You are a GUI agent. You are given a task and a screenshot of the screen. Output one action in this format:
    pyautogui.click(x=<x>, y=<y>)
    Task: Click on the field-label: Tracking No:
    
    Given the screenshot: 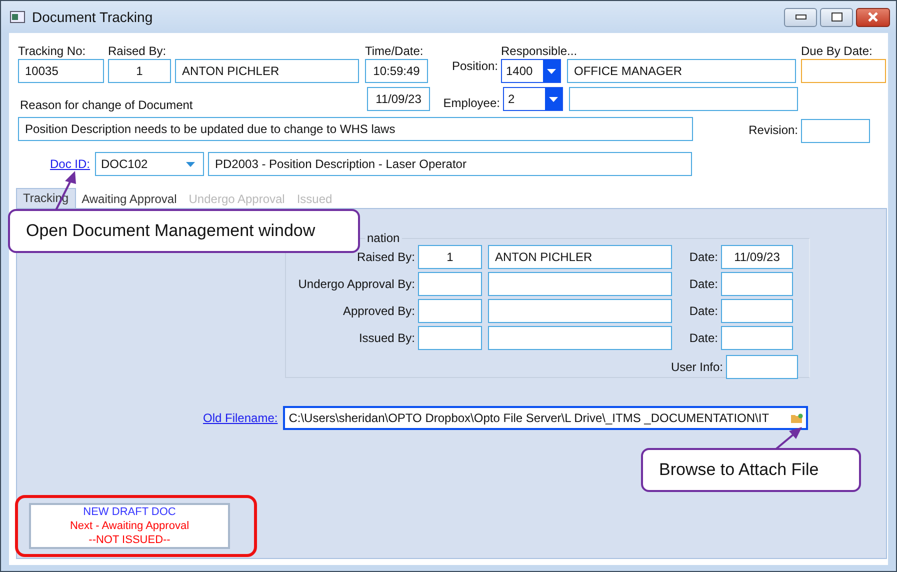 What is the action you would take?
    pyautogui.click(x=52, y=51)
    